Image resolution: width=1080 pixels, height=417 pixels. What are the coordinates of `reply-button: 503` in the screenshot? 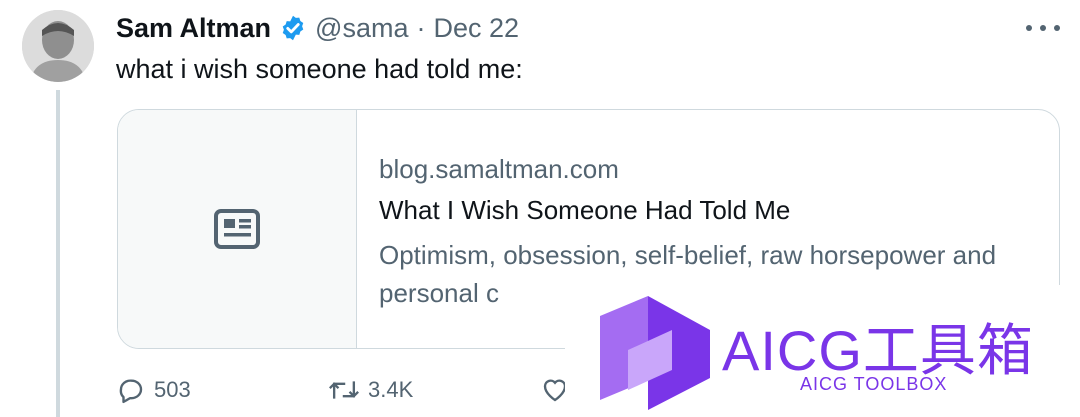 It's located at (222, 390).